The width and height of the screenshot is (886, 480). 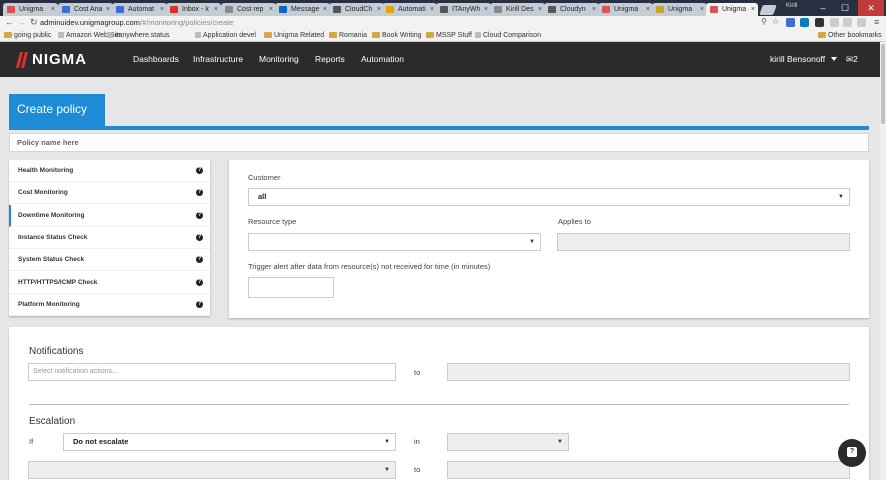 I want to click on sidebar-item-cost-monitoring: Cost Monitoring?, so click(x=109, y=193).